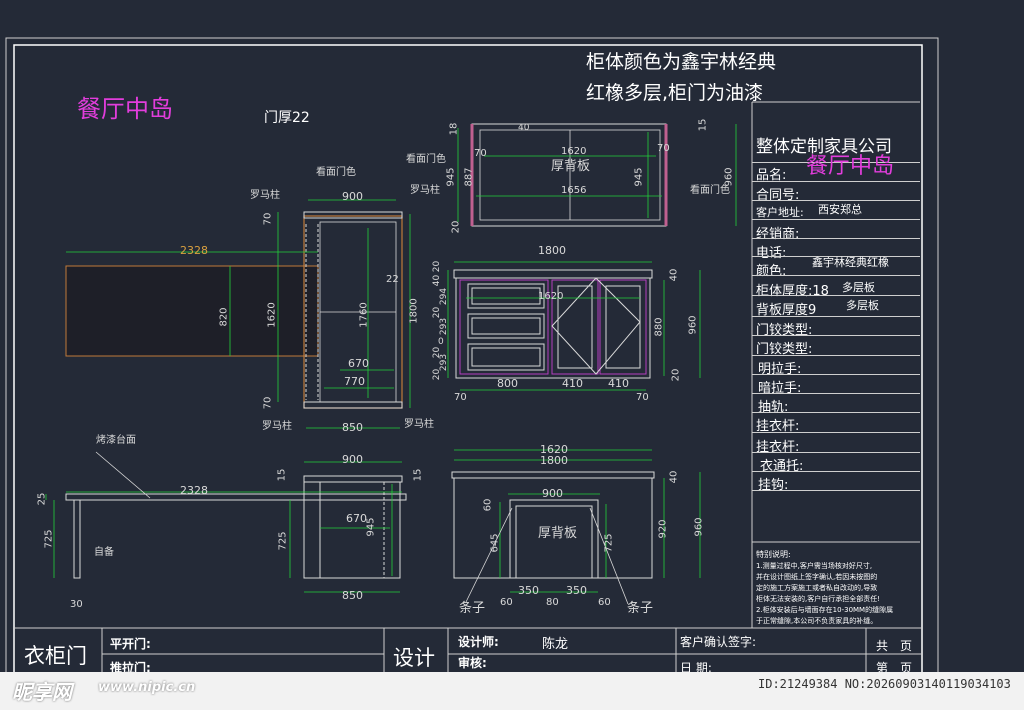 This screenshot has width=1024, height=710. Describe the element at coordinates (778, 234) in the screenshot. I see `tb-dealer-label: 经销商:` at that location.